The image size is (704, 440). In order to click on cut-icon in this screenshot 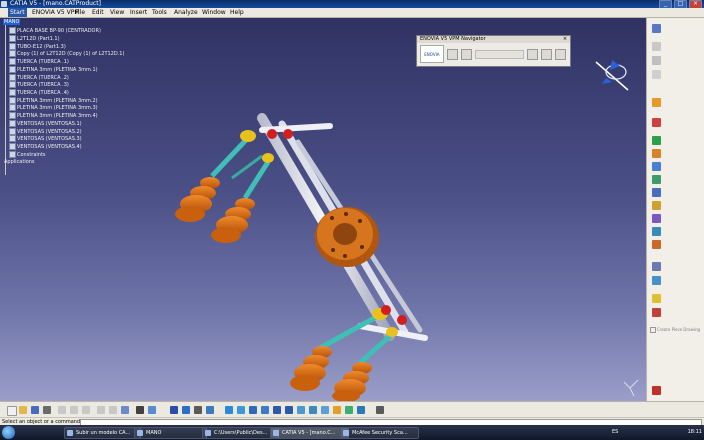, I will do `click(62, 410)`.